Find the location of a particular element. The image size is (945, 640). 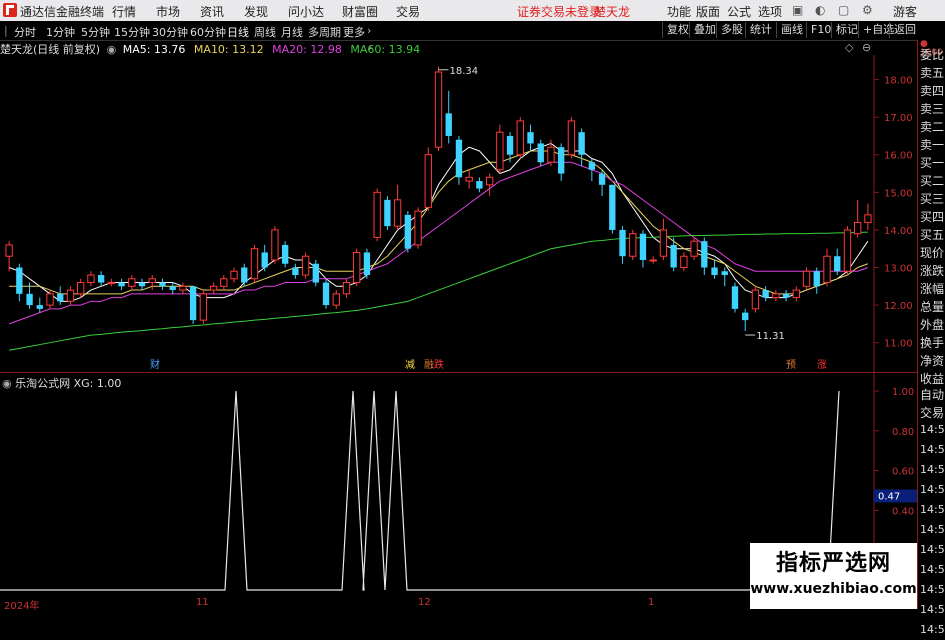

menu-function: 功能 is located at coordinates (679, 11).